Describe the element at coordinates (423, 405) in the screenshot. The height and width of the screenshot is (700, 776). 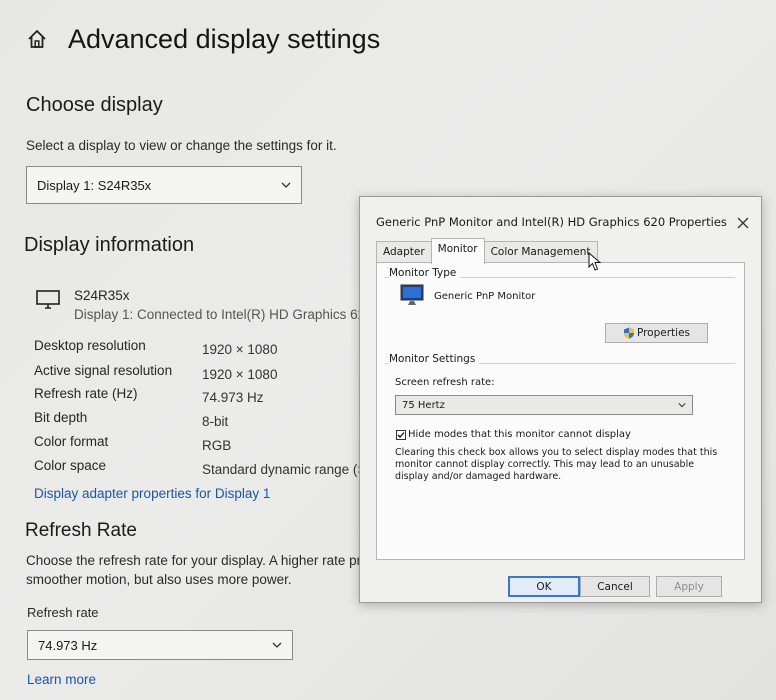
I see `screen-refresh-rate-value: 75 Hertz` at that location.